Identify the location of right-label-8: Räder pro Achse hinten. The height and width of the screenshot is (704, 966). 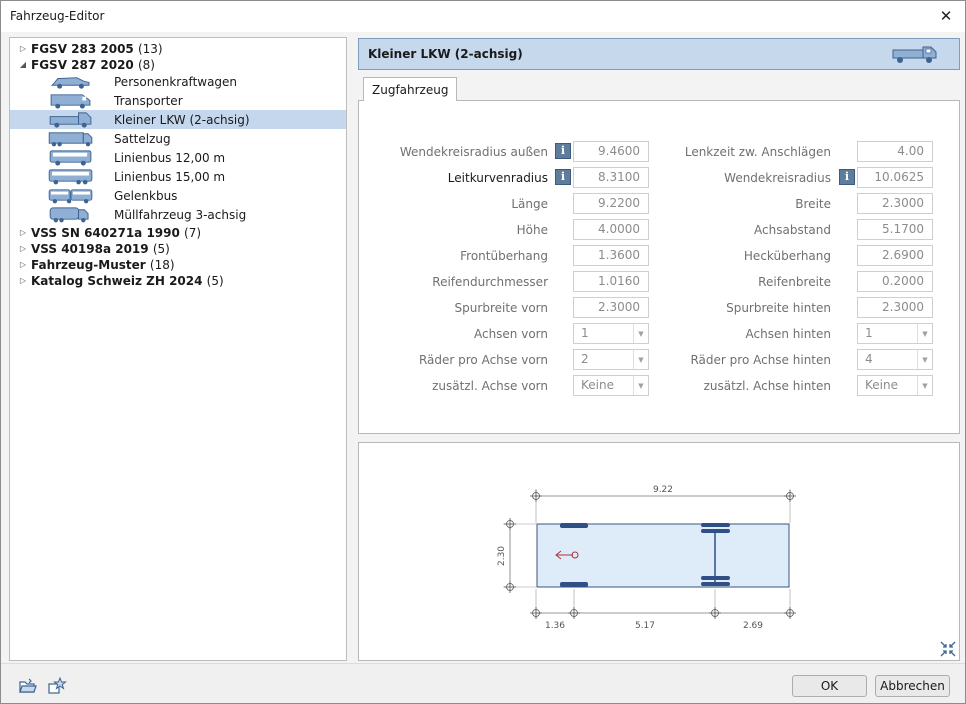
(760, 360).